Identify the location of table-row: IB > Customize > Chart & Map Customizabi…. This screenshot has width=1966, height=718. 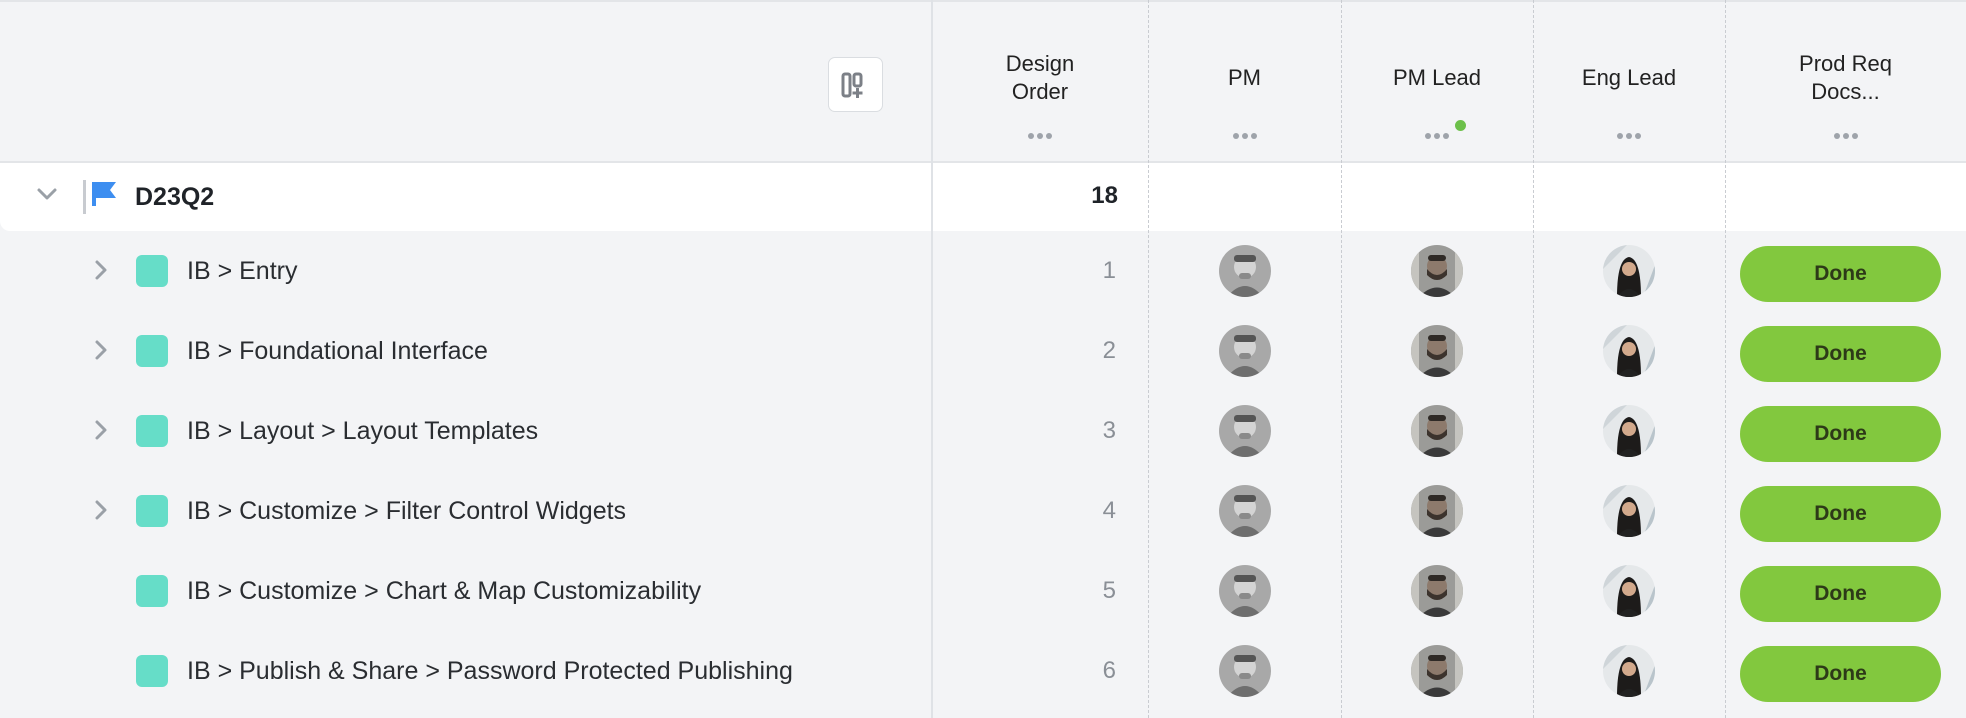
(983, 591).